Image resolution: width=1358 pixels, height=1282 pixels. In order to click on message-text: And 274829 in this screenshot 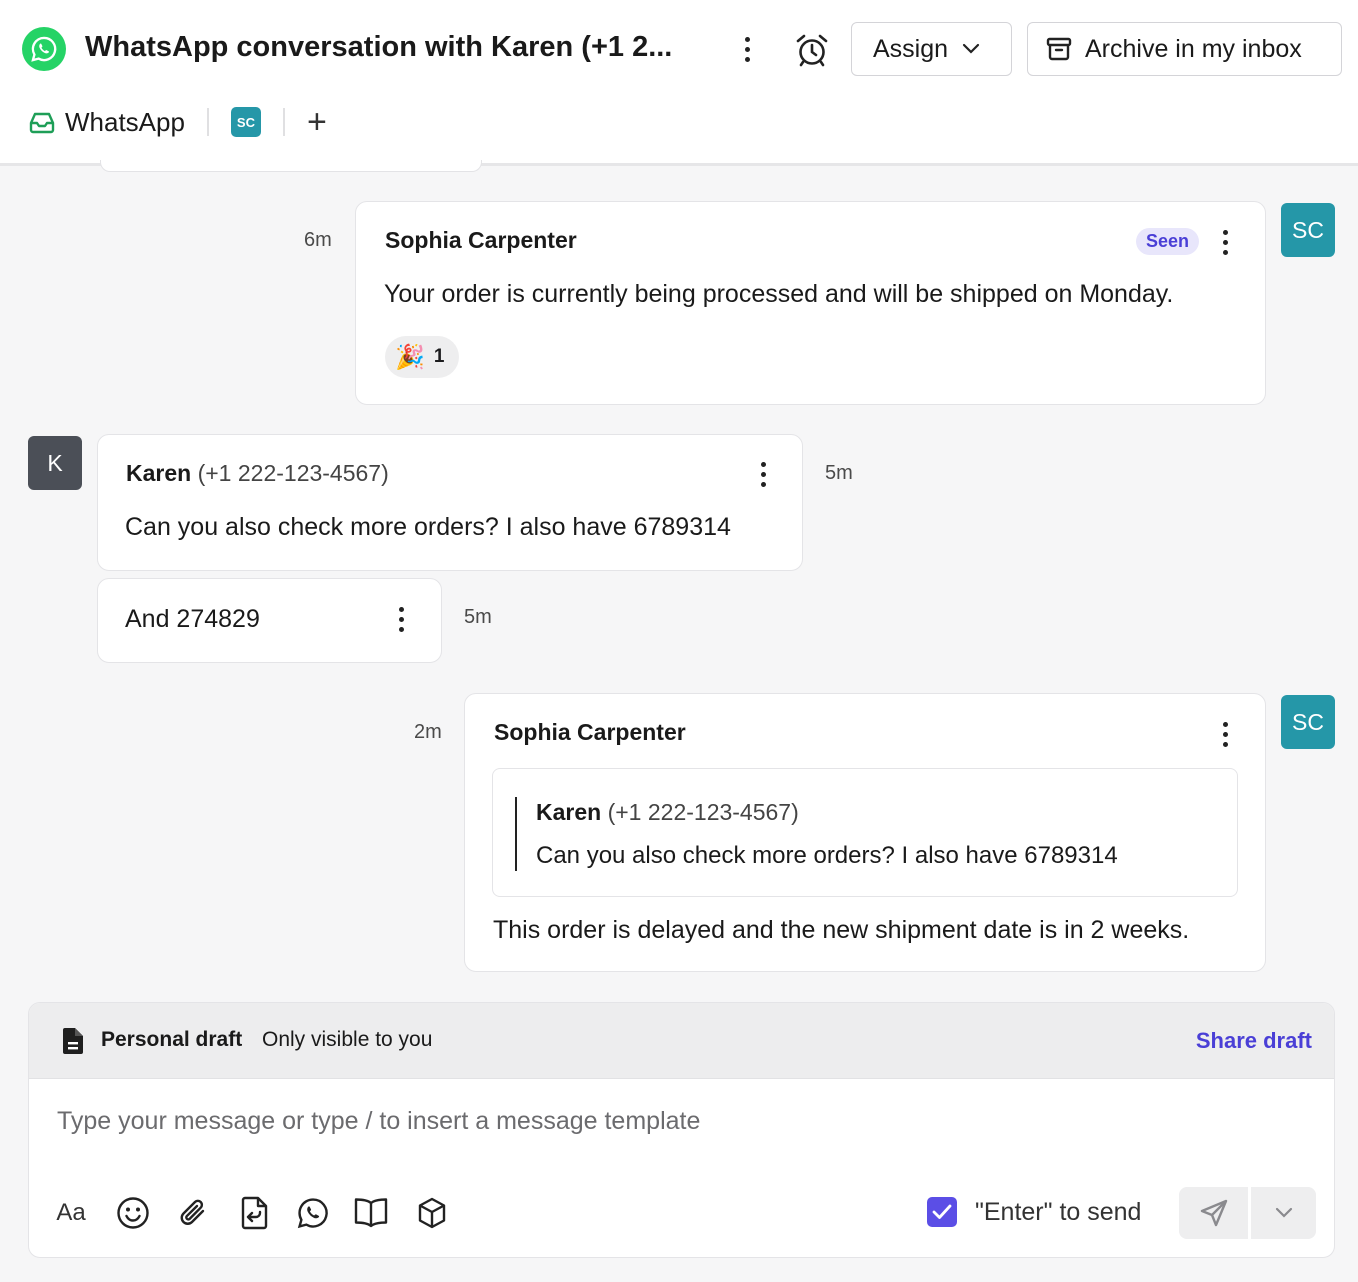, I will do `click(192, 619)`.